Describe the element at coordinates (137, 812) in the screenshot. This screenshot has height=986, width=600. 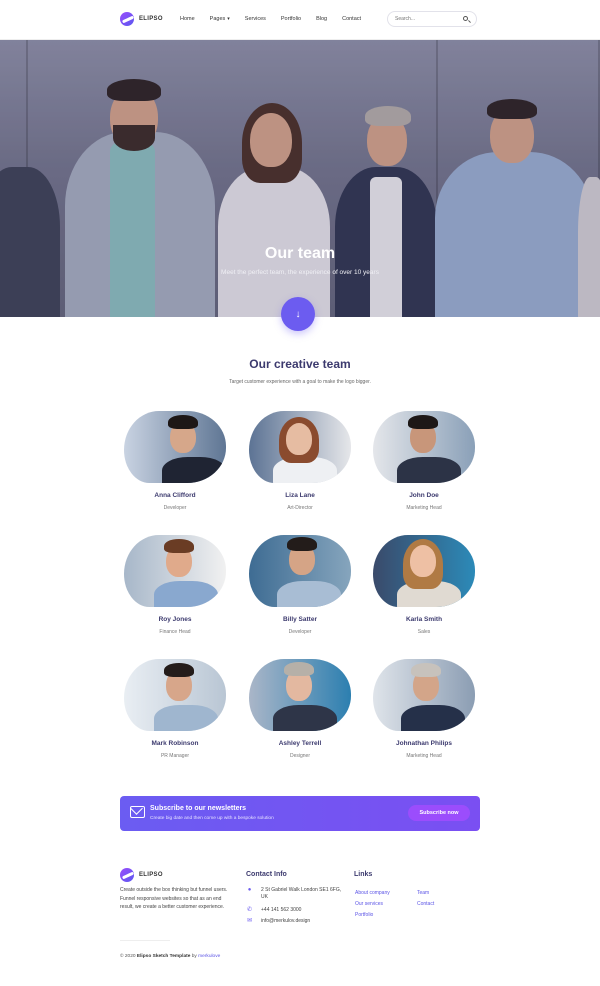
I see `mail-icon` at that location.